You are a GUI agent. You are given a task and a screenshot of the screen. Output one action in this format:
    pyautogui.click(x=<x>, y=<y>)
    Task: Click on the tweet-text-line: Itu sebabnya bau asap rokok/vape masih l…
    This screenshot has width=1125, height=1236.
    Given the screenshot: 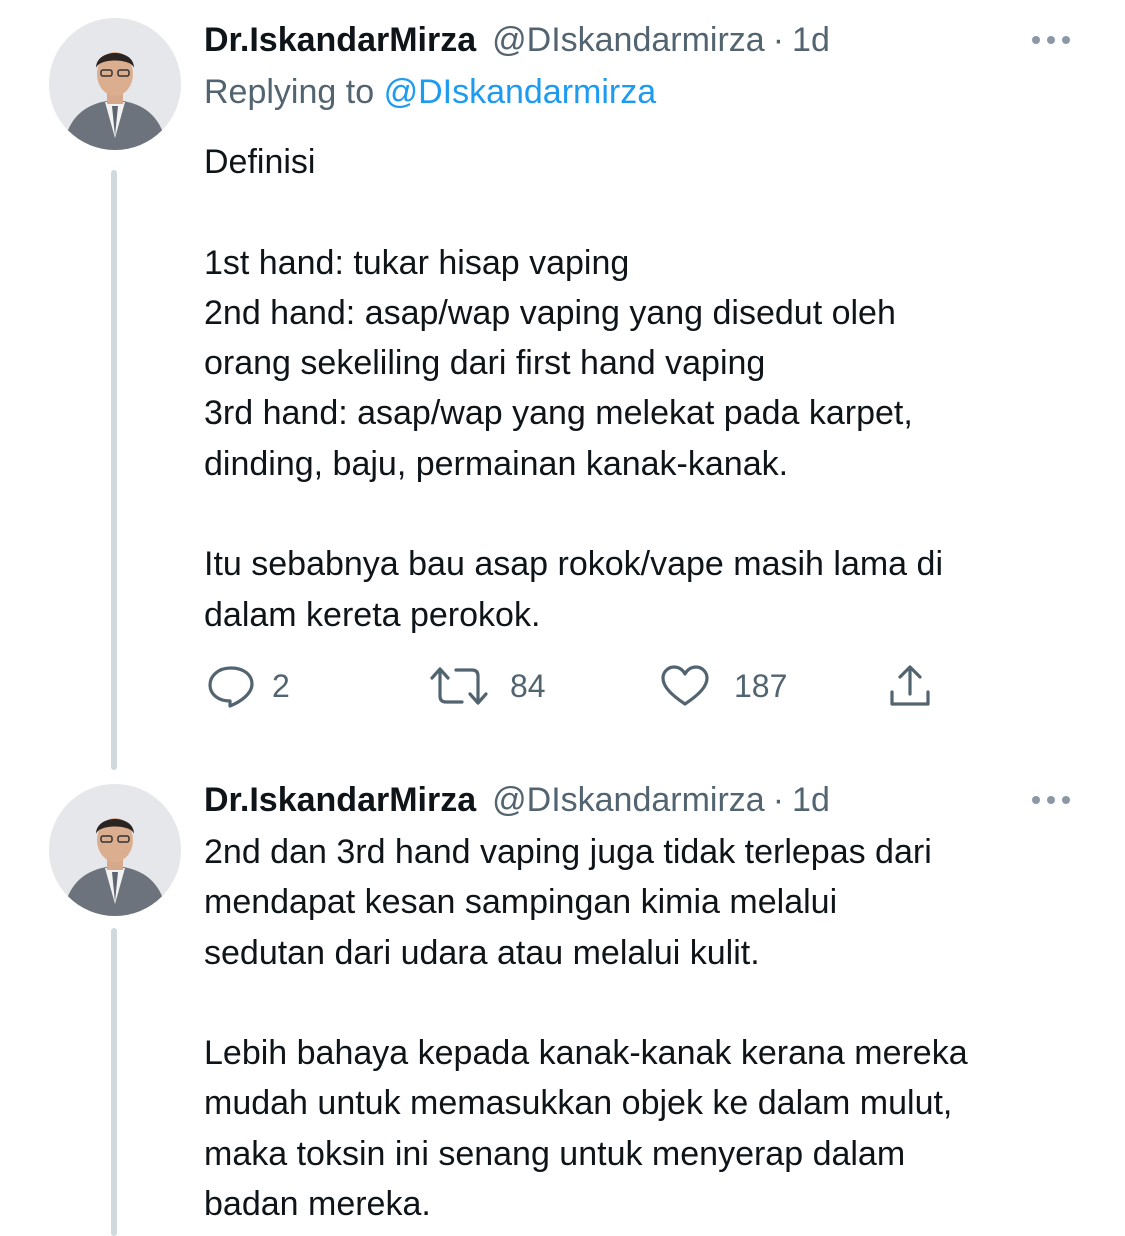 What is the action you would take?
    pyautogui.click(x=574, y=564)
    